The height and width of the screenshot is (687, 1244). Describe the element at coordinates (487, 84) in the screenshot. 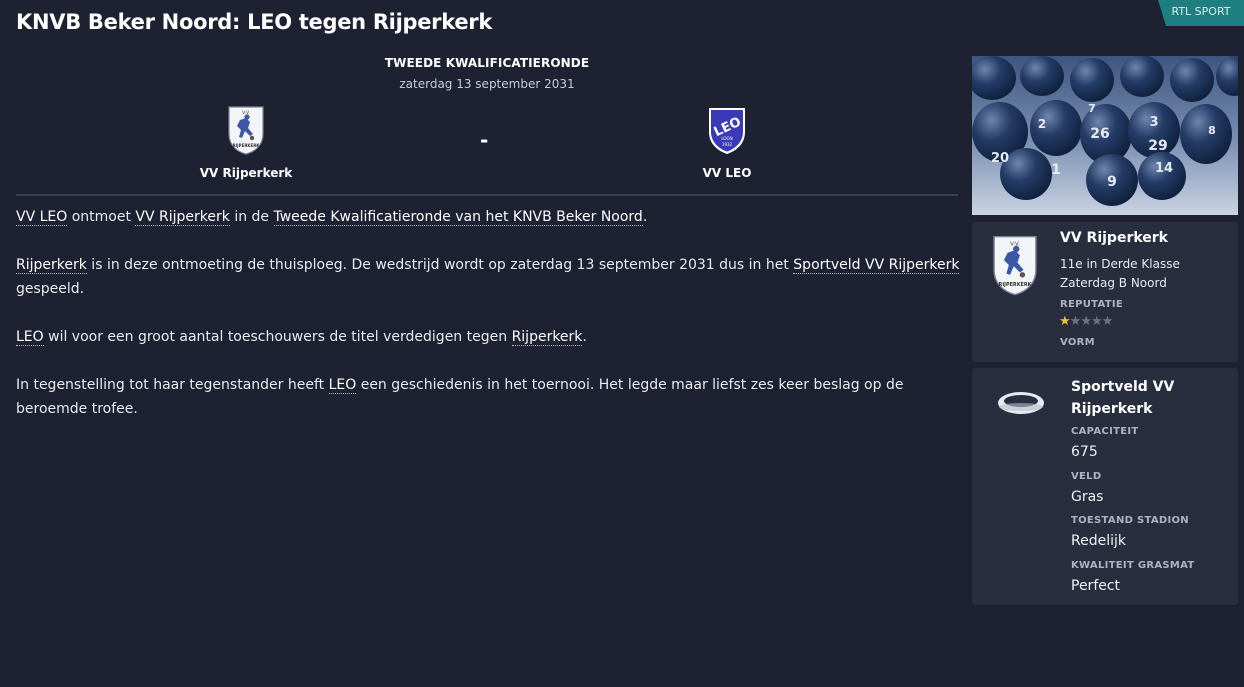

I see `match-date: zaterdag 13 september 2031` at that location.